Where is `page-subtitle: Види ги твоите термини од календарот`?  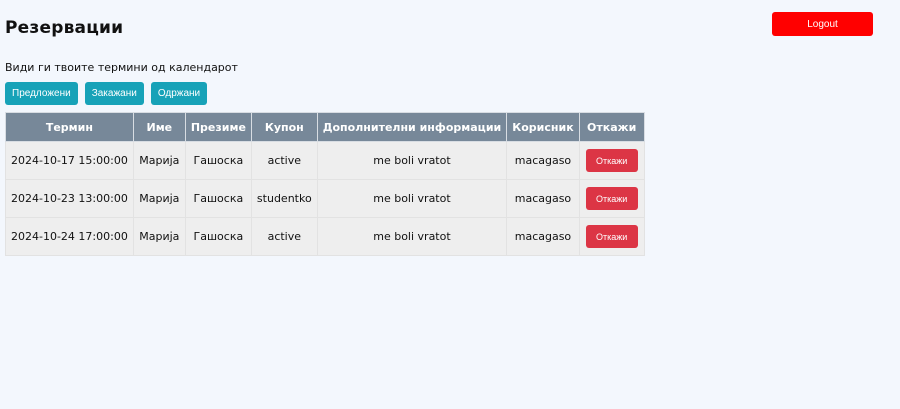 page-subtitle: Види ги твоите термини од календарот is located at coordinates (121, 67).